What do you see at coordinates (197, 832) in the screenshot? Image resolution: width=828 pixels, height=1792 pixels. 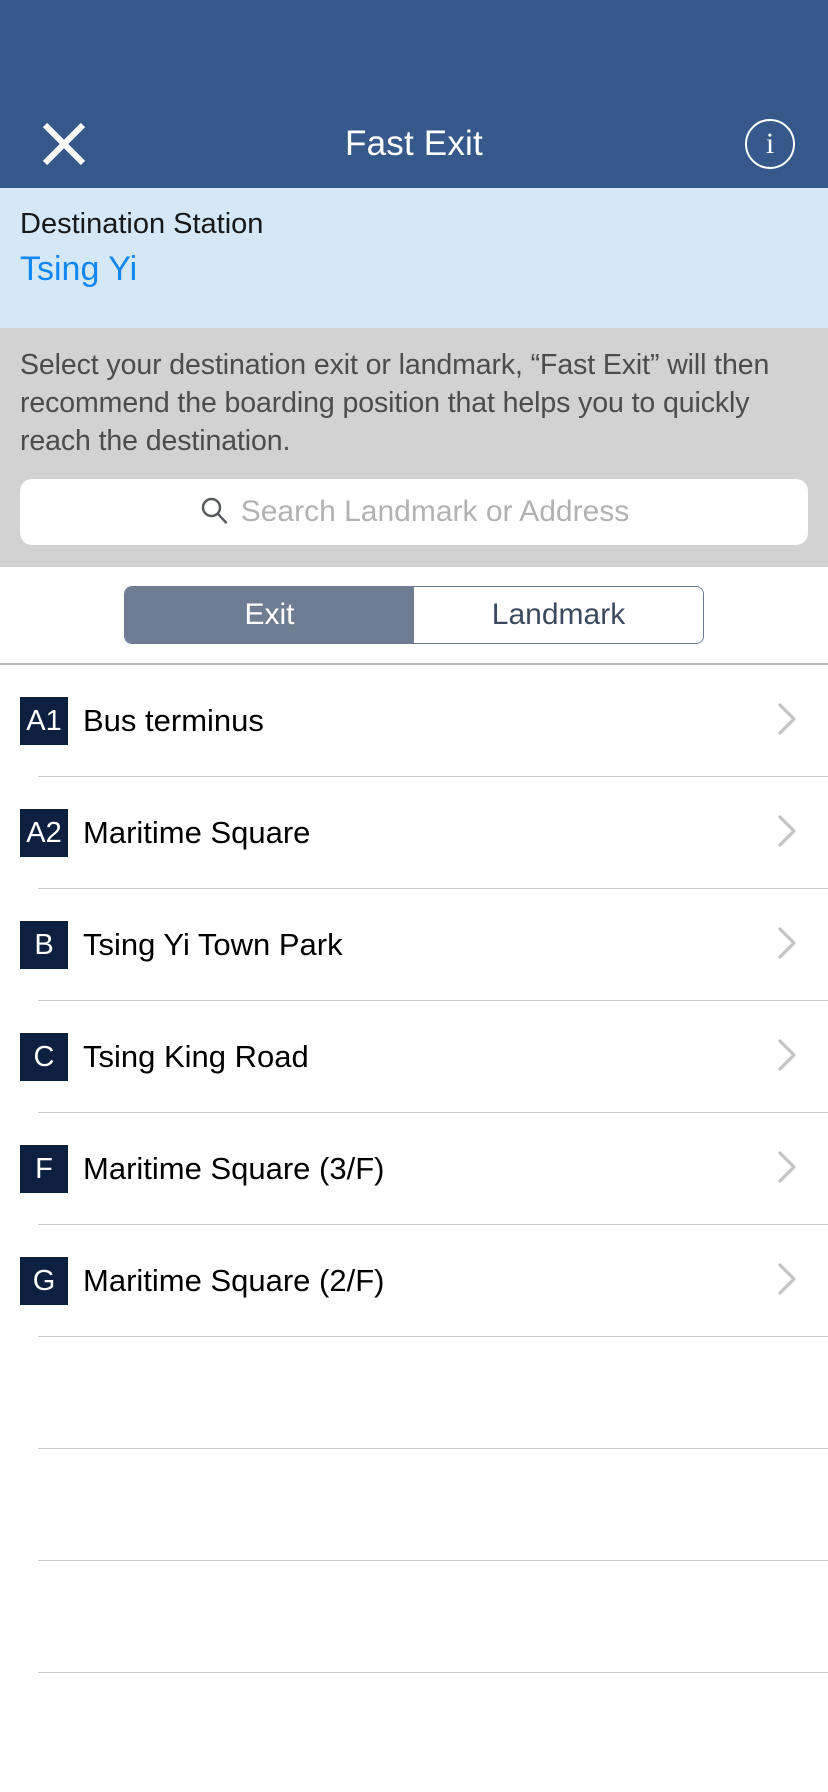 I see `exit-label: Maritime Square` at bounding box center [197, 832].